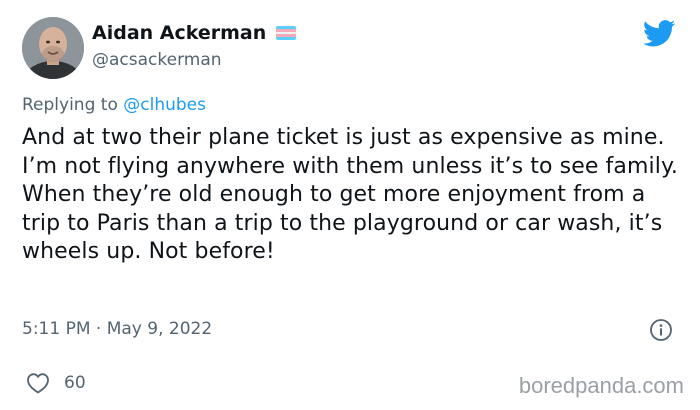 This screenshot has width=700, height=410. What do you see at coordinates (601, 385) in the screenshot?
I see `watermark: boredpanda.com` at bounding box center [601, 385].